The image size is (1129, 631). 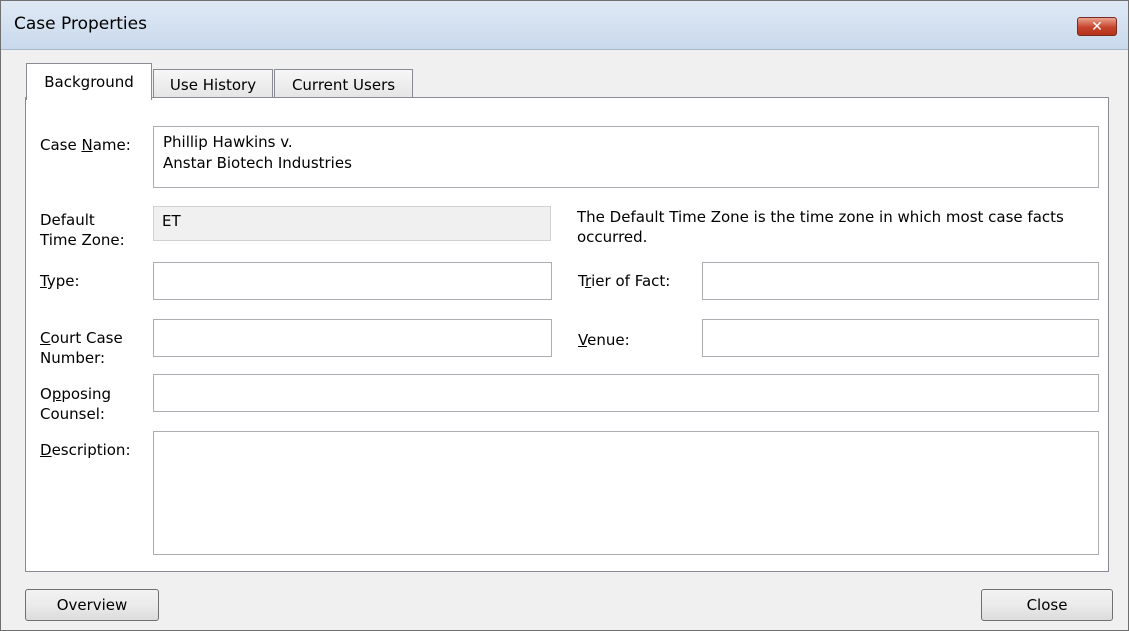 What do you see at coordinates (85, 145) in the screenshot?
I see `case-name-label: Case Name:` at bounding box center [85, 145].